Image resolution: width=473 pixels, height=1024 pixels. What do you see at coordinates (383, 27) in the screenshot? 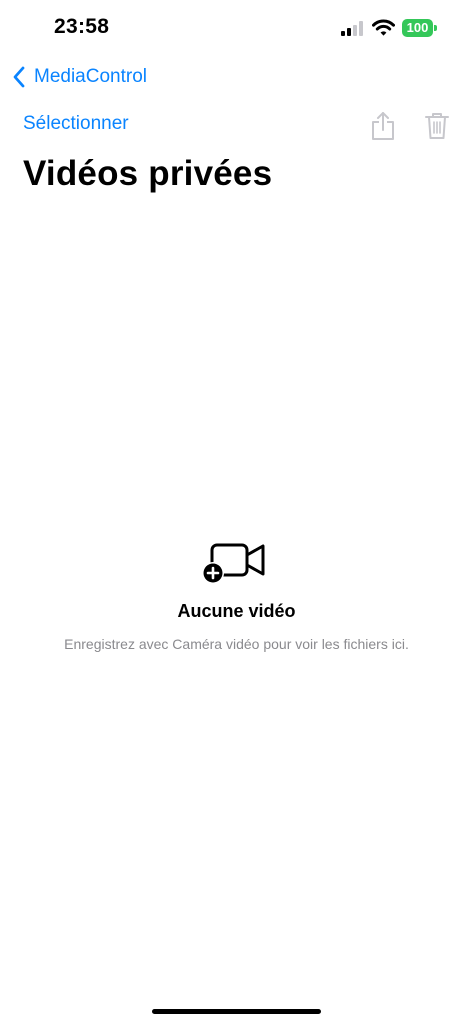
I see `wifi-icon` at bounding box center [383, 27].